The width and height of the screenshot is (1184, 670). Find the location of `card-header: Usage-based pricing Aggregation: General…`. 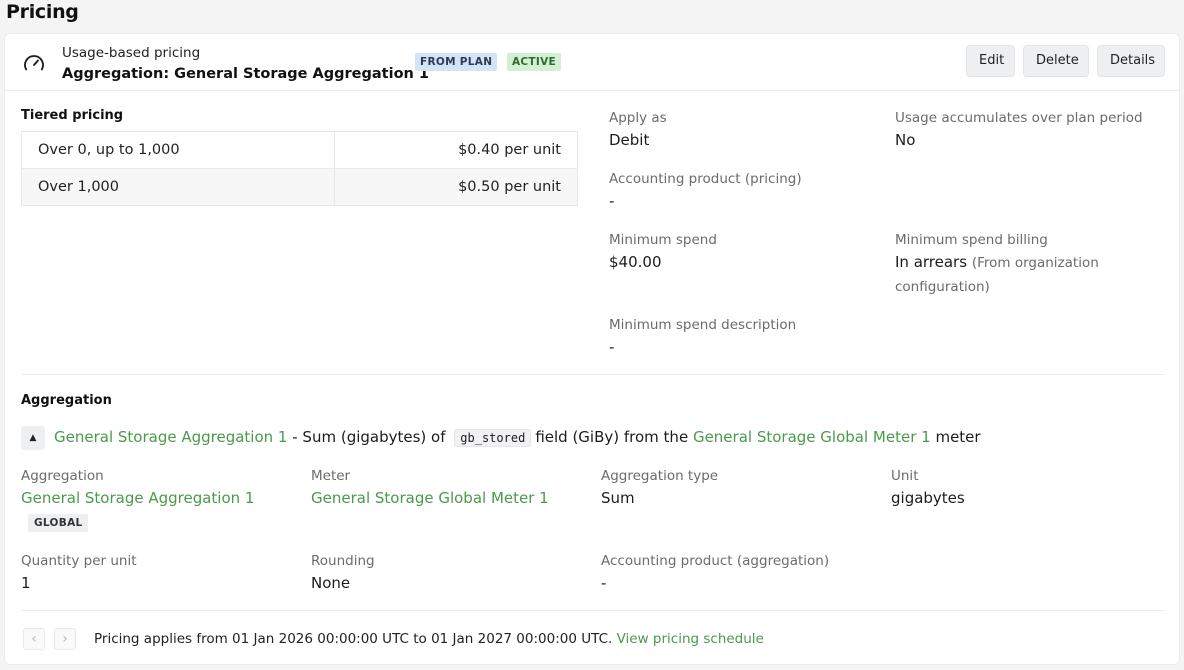

card-header: Usage-based pricing Aggregation: General… is located at coordinates (592, 62).